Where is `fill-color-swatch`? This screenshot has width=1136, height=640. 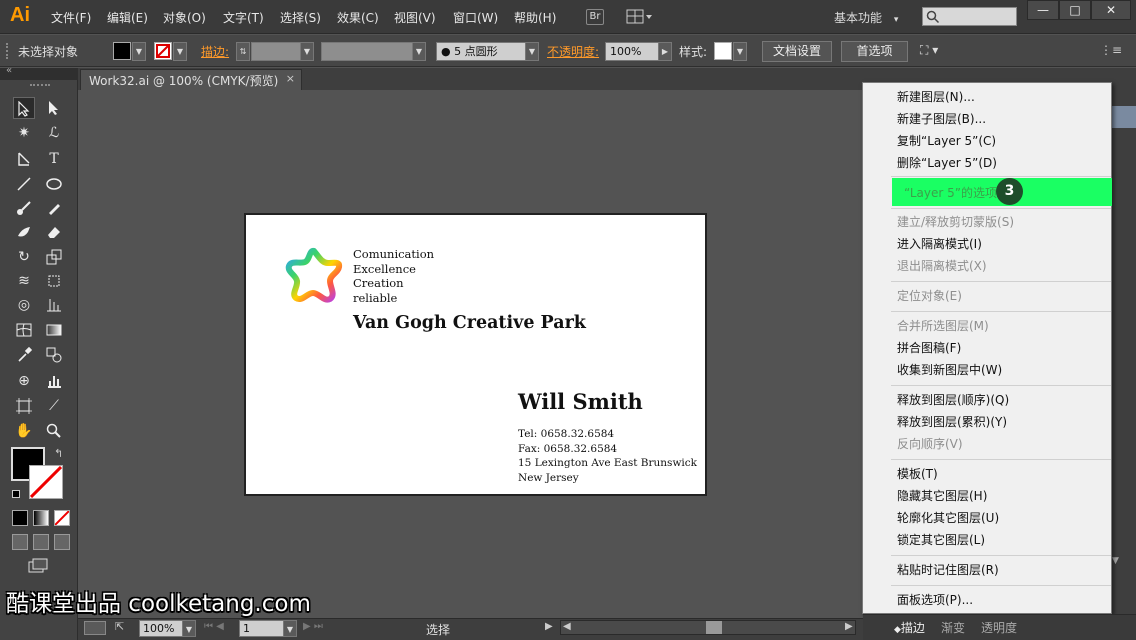 fill-color-swatch is located at coordinates (122, 51).